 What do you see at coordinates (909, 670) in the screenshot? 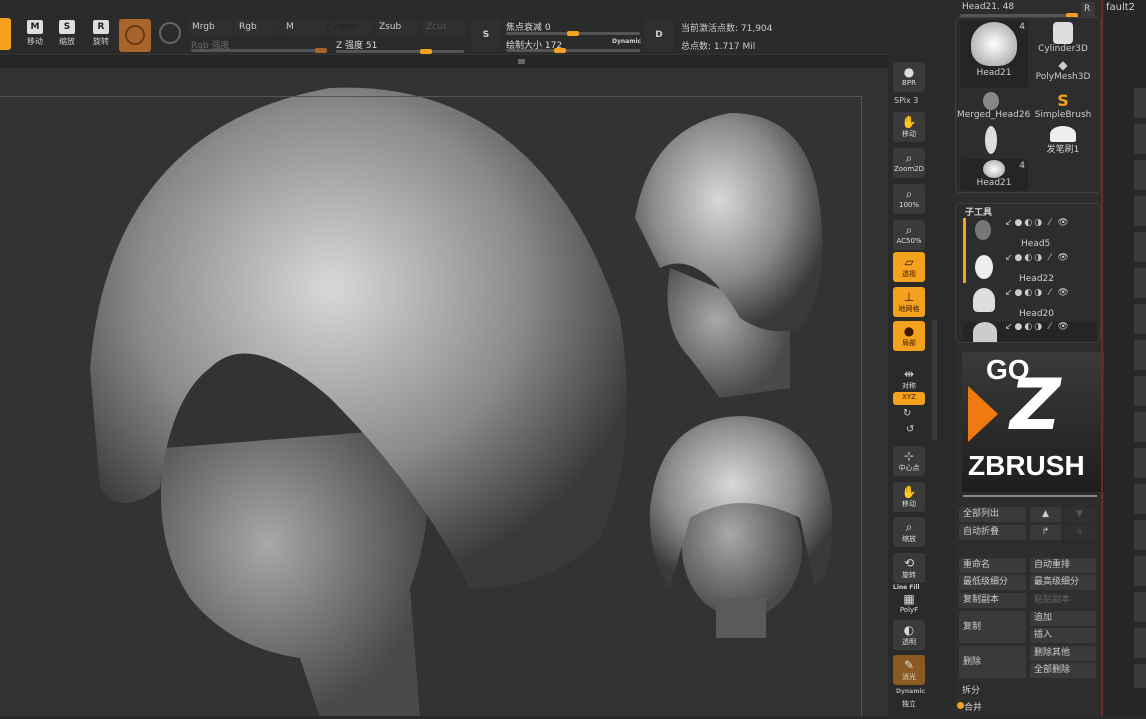
I see `ghost-button: ✎ 消光` at bounding box center [909, 670].